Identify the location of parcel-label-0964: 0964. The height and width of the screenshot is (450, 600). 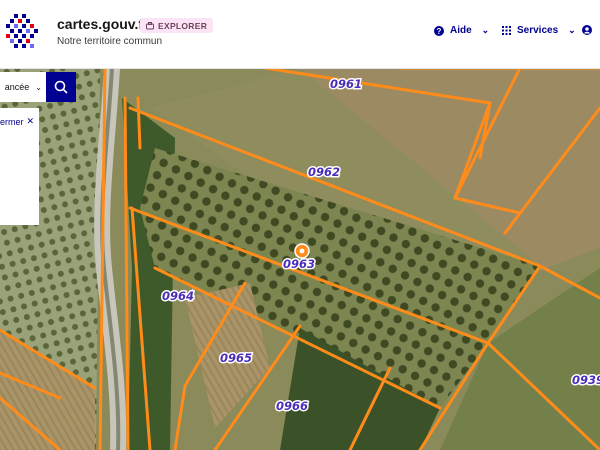
(178, 296).